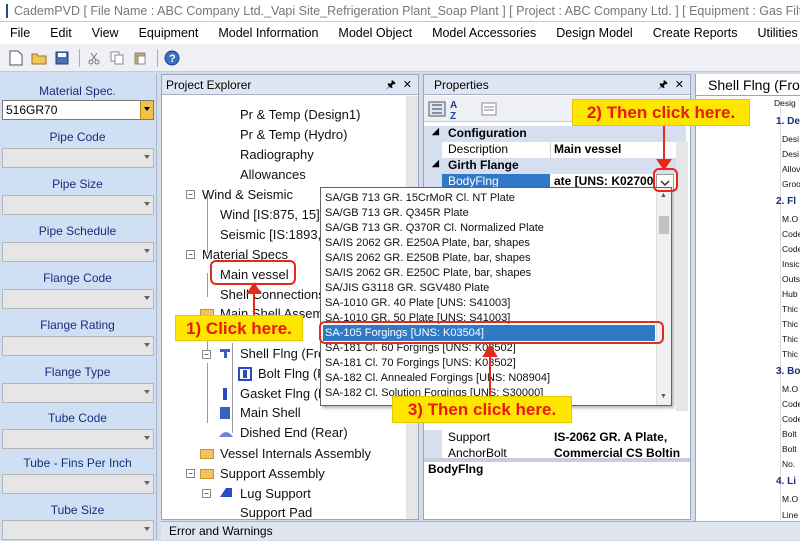 Image resolution: width=800 pixels, height=541 pixels. What do you see at coordinates (290, 85) in the screenshot?
I see `project-explorer-header: Project Explorer 🖈 ✕` at bounding box center [290, 85].